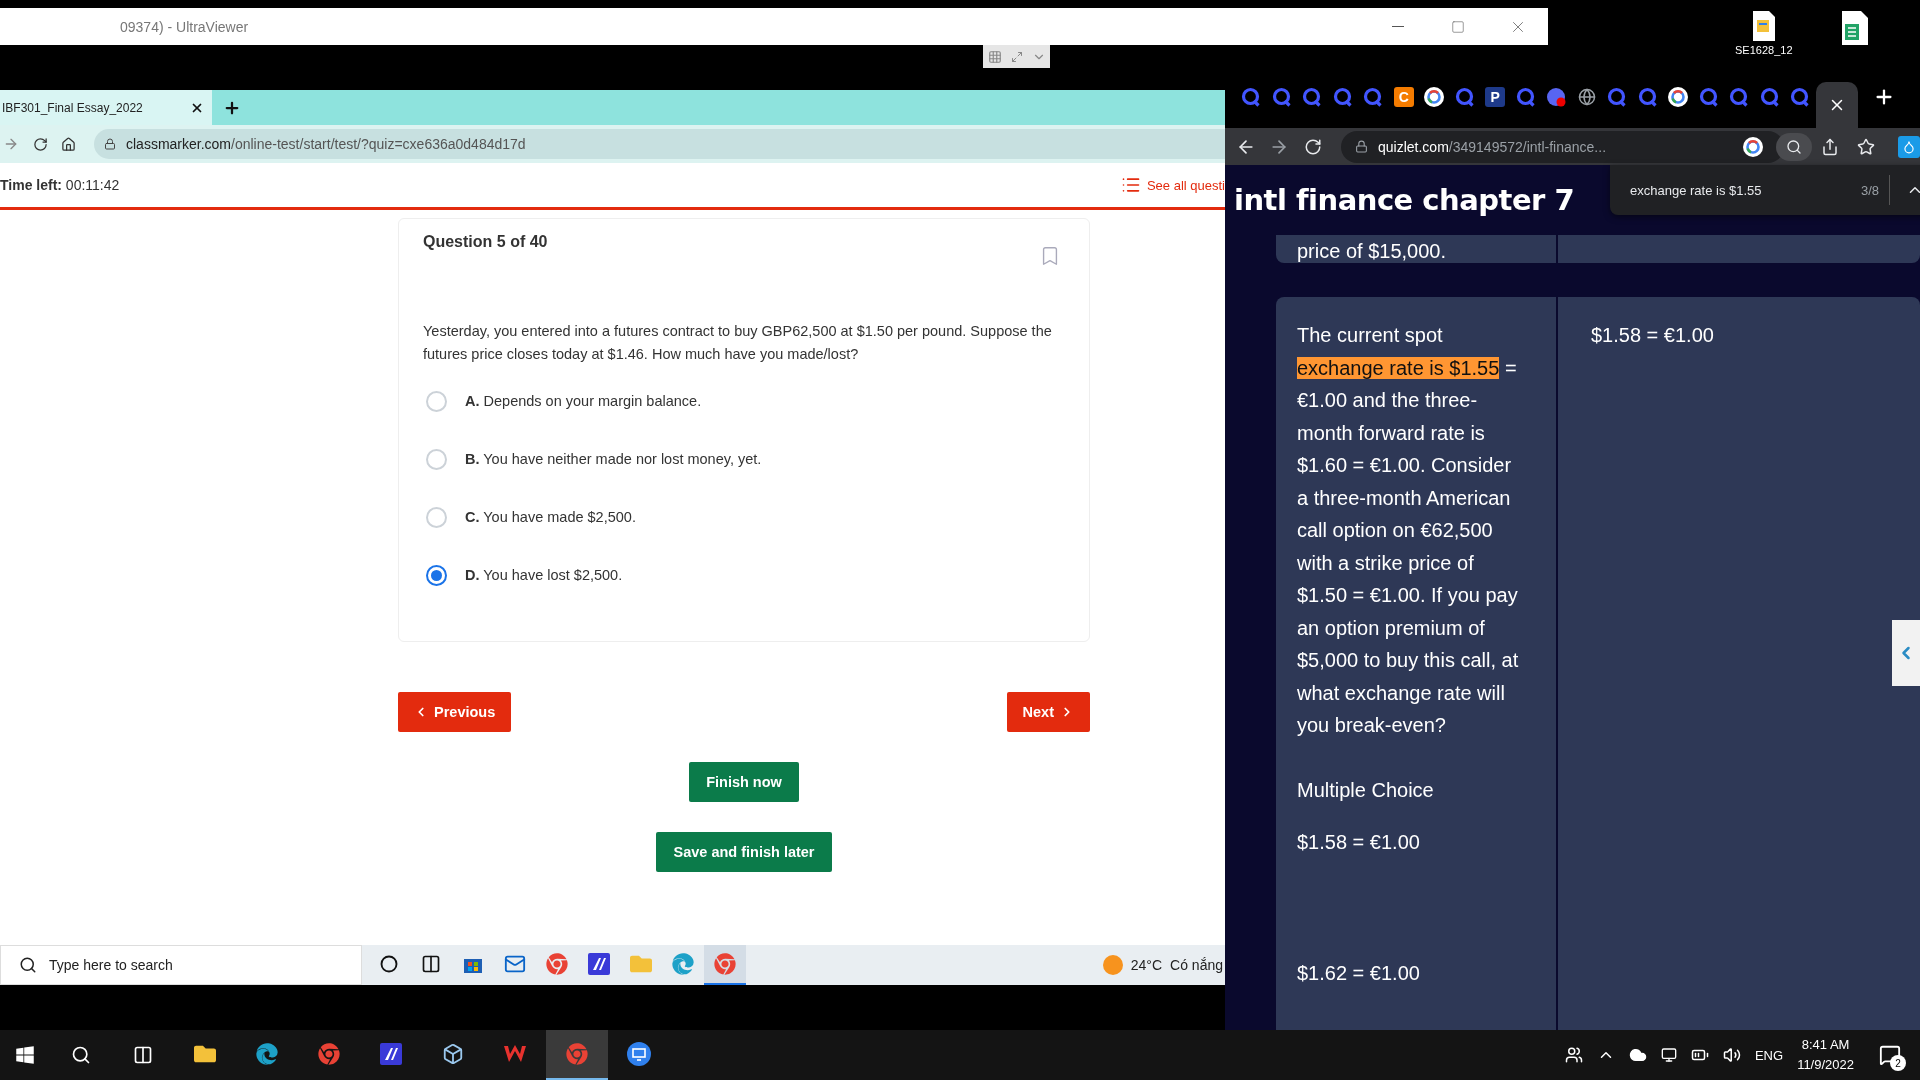 This screenshot has height=1080, width=1920. I want to click on side-panel-tab, so click(1906, 653).